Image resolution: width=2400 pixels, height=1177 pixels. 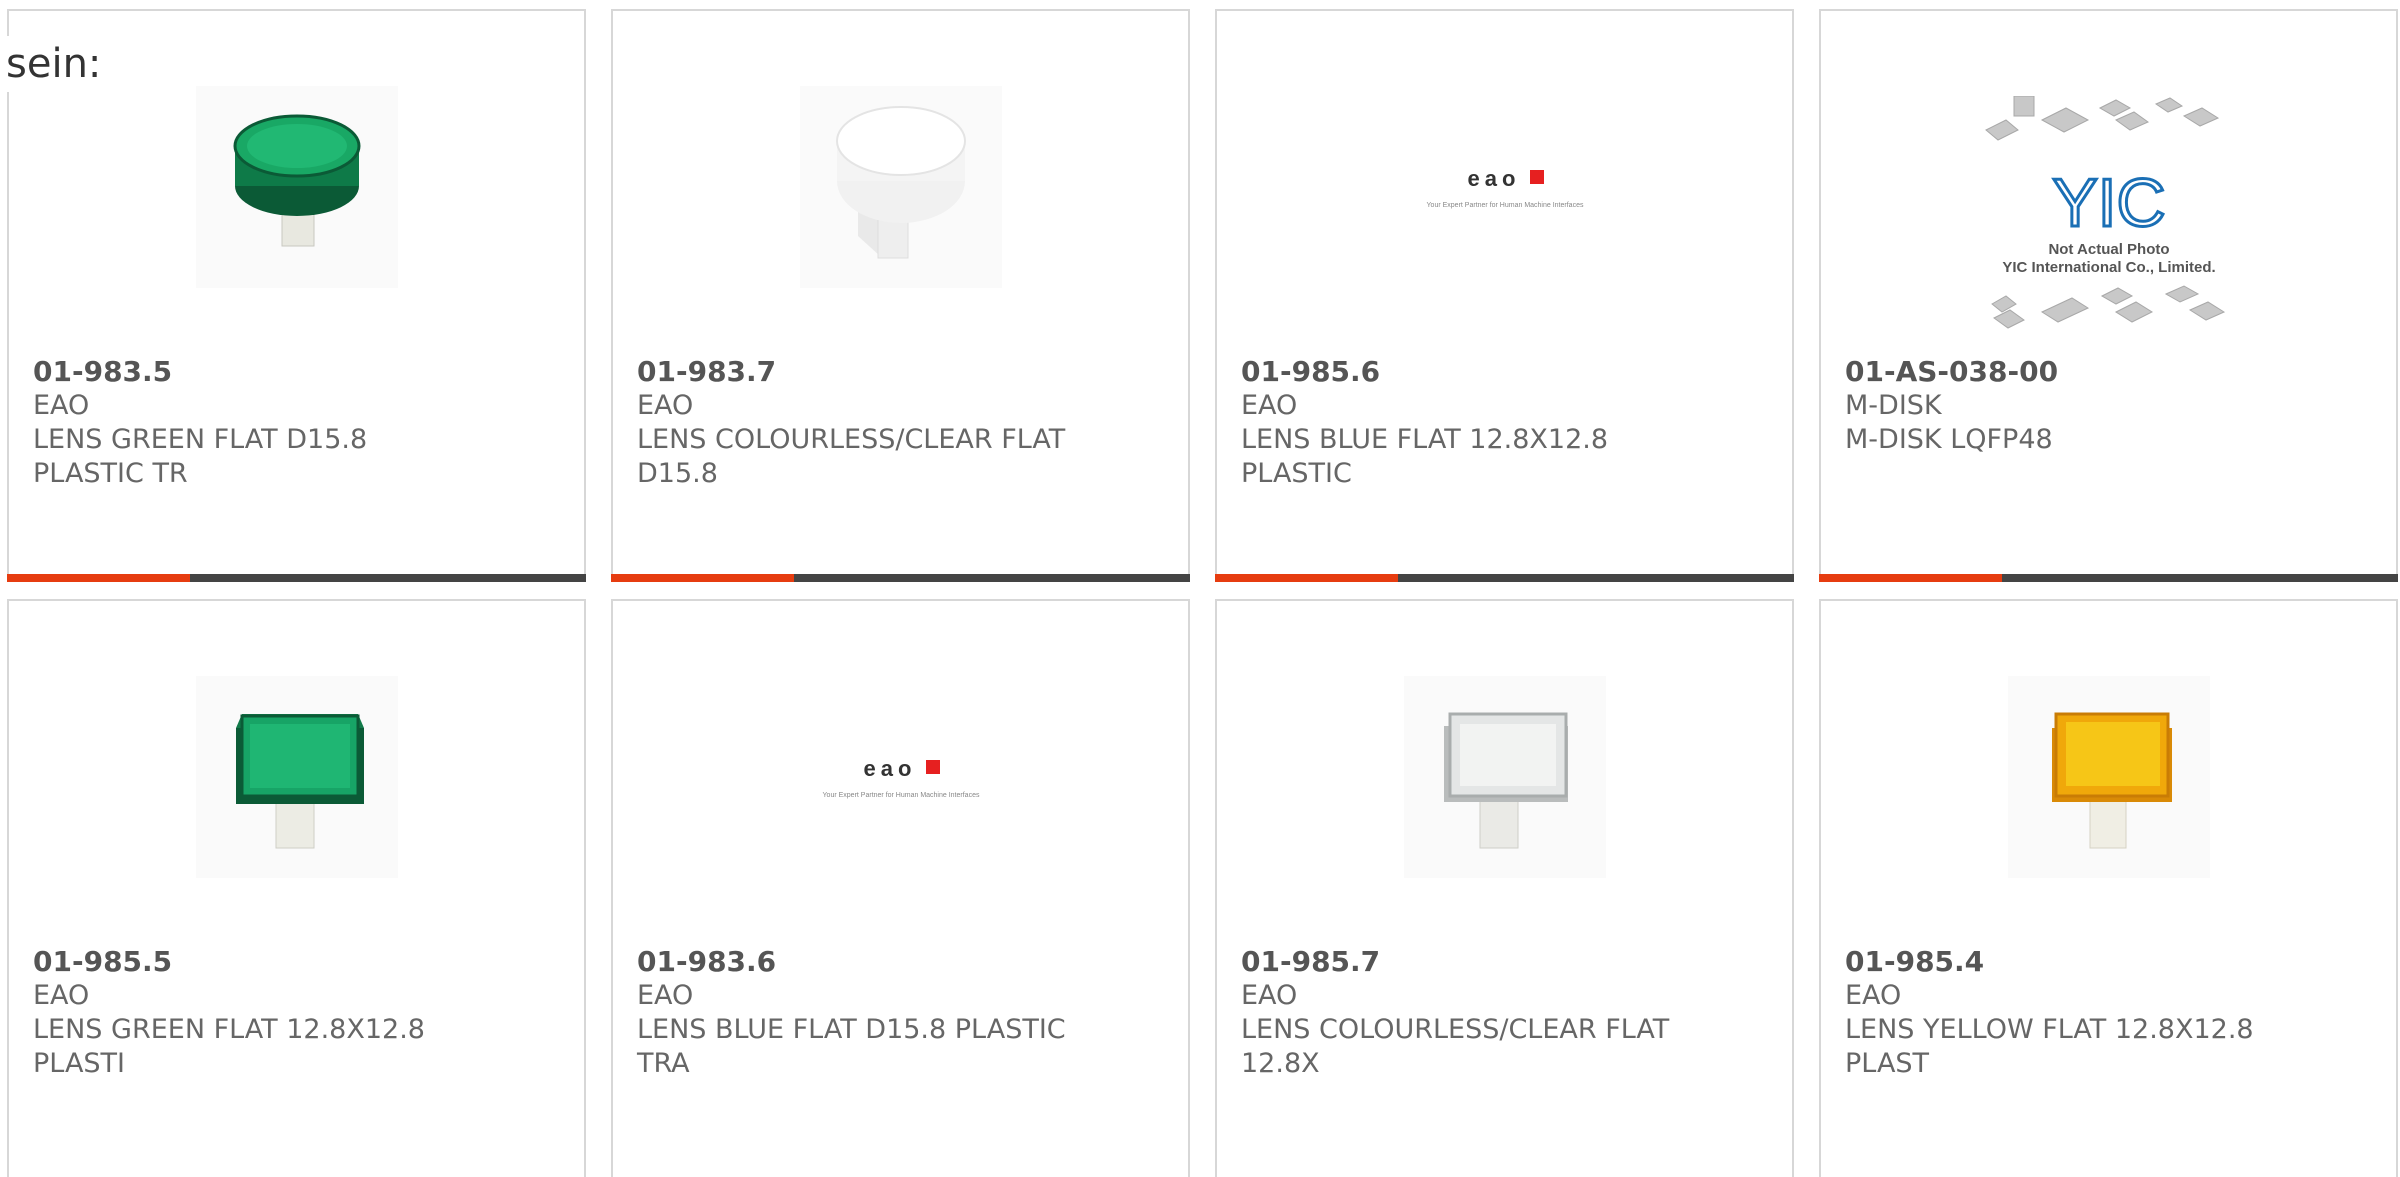 I want to click on image-caption: YIC International Co., Limited., so click(x=2108, y=267).